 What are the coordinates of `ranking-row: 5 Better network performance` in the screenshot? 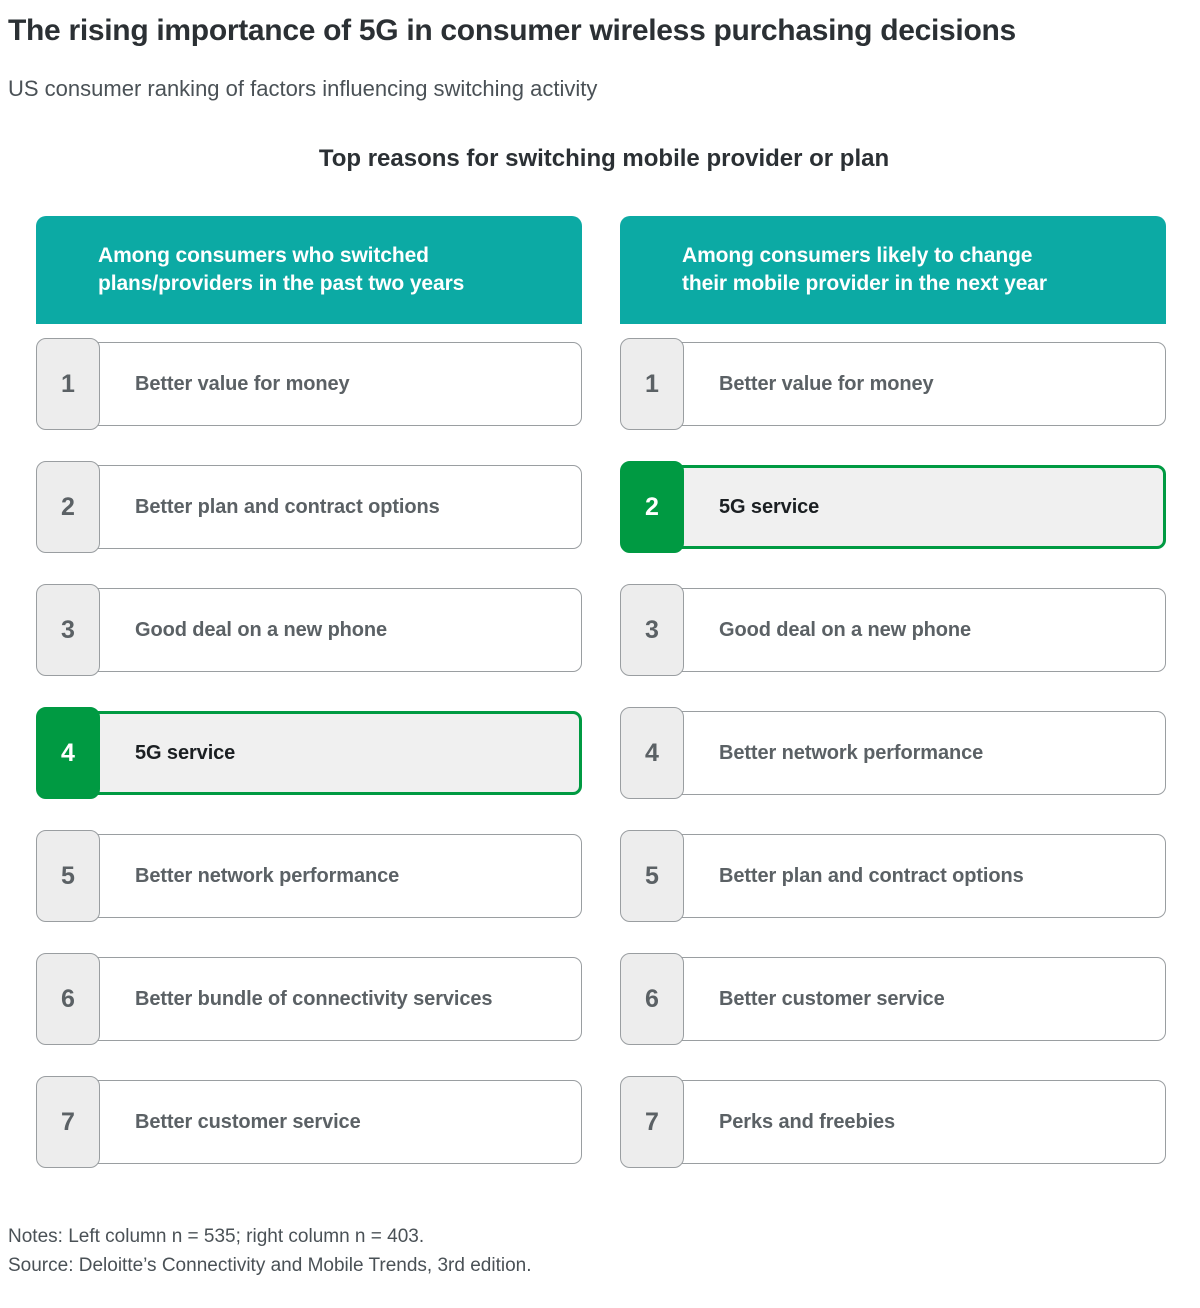 It's located at (309, 876).